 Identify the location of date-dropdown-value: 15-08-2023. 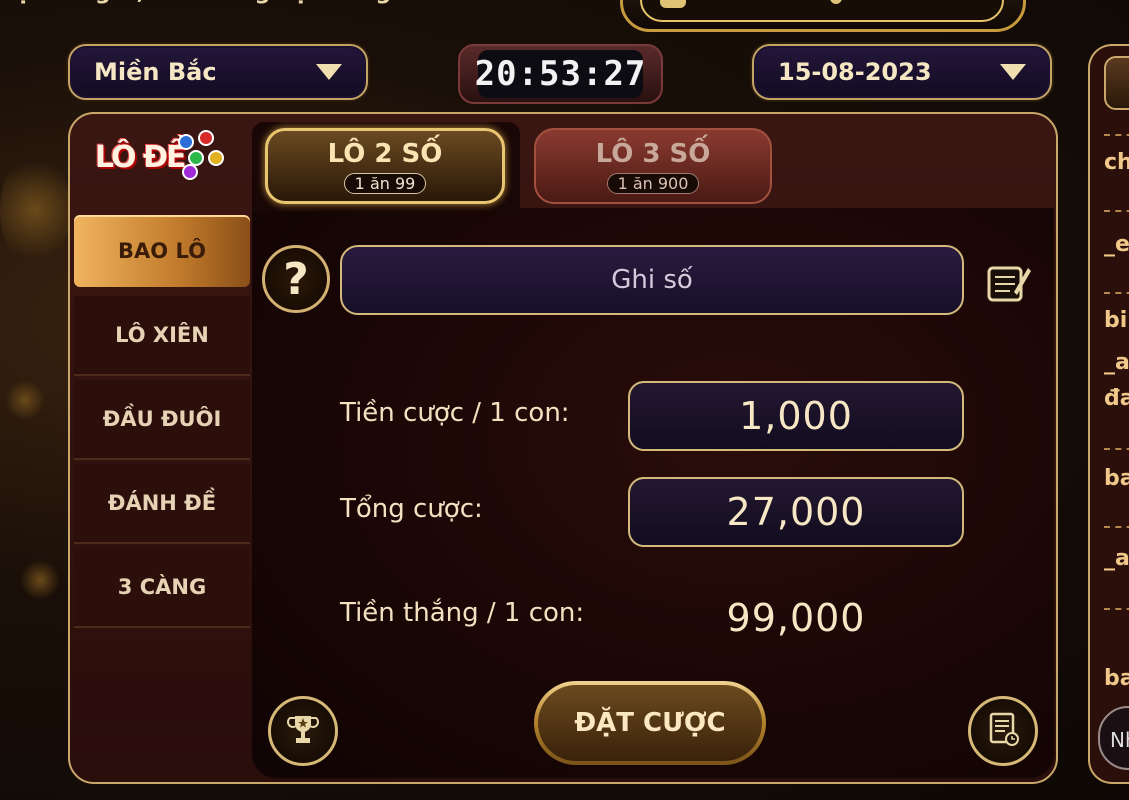
(855, 72).